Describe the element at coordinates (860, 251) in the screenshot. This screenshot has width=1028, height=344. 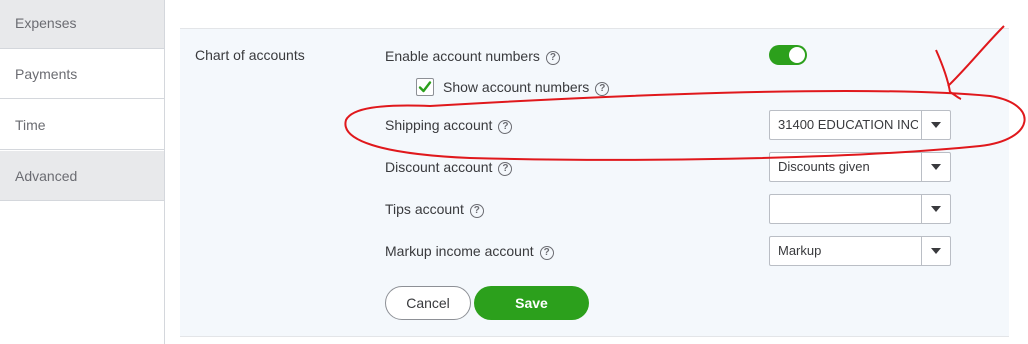
I see `markup-income-account-select: Markup` at that location.